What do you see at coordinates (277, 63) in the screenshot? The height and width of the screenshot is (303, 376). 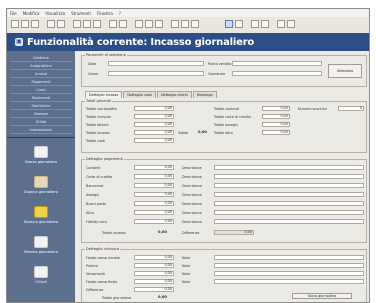 I see `punto-field` at bounding box center [277, 63].